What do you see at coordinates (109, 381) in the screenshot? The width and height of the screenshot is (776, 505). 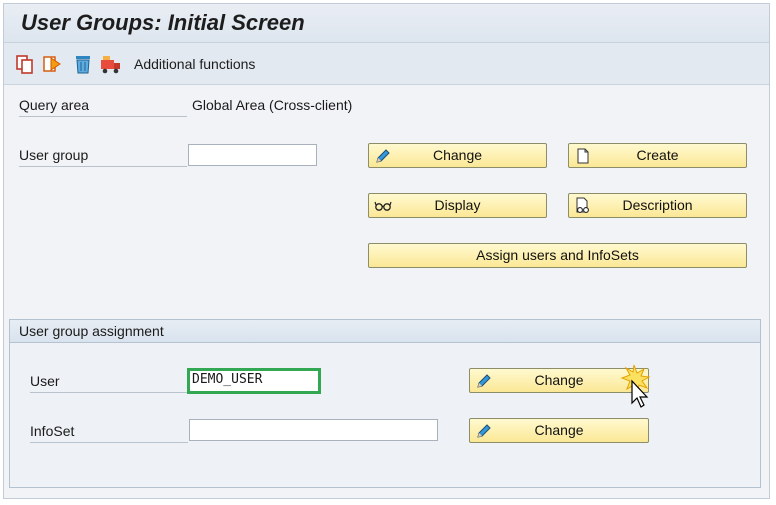 I see `user-label: User` at bounding box center [109, 381].